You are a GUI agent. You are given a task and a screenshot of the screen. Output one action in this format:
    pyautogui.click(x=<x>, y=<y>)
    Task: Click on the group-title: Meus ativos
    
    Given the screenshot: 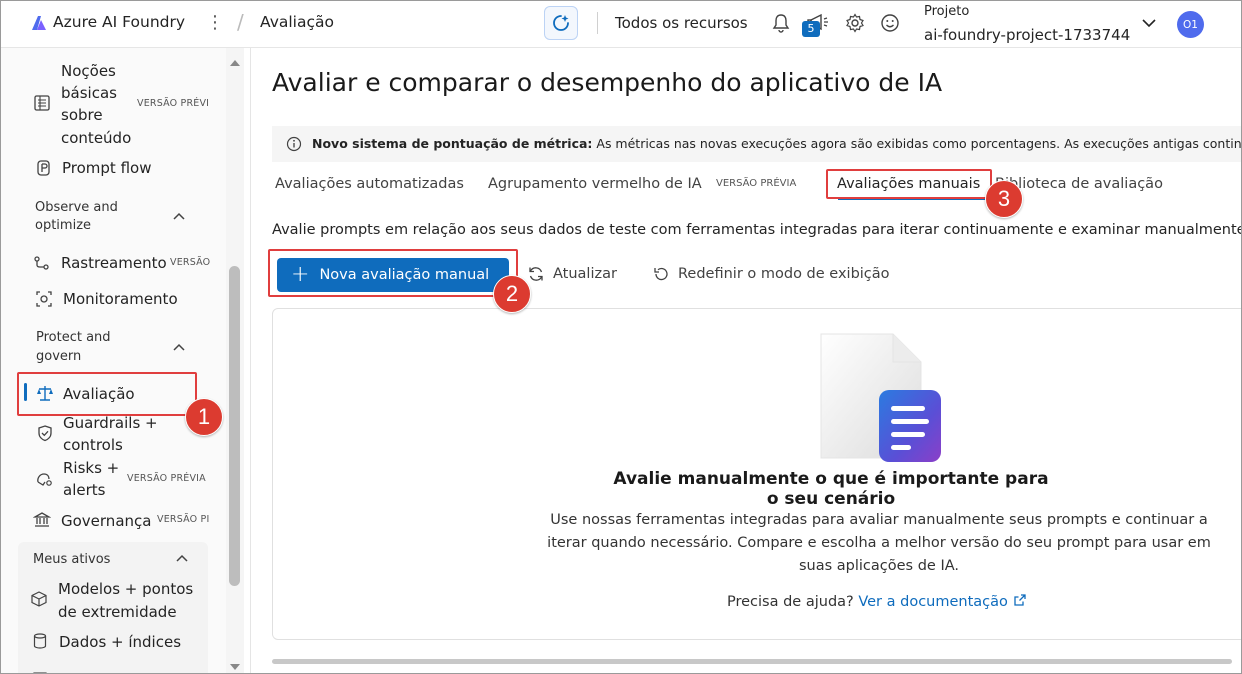 What is the action you would take?
    pyautogui.click(x=72, y=559)
    